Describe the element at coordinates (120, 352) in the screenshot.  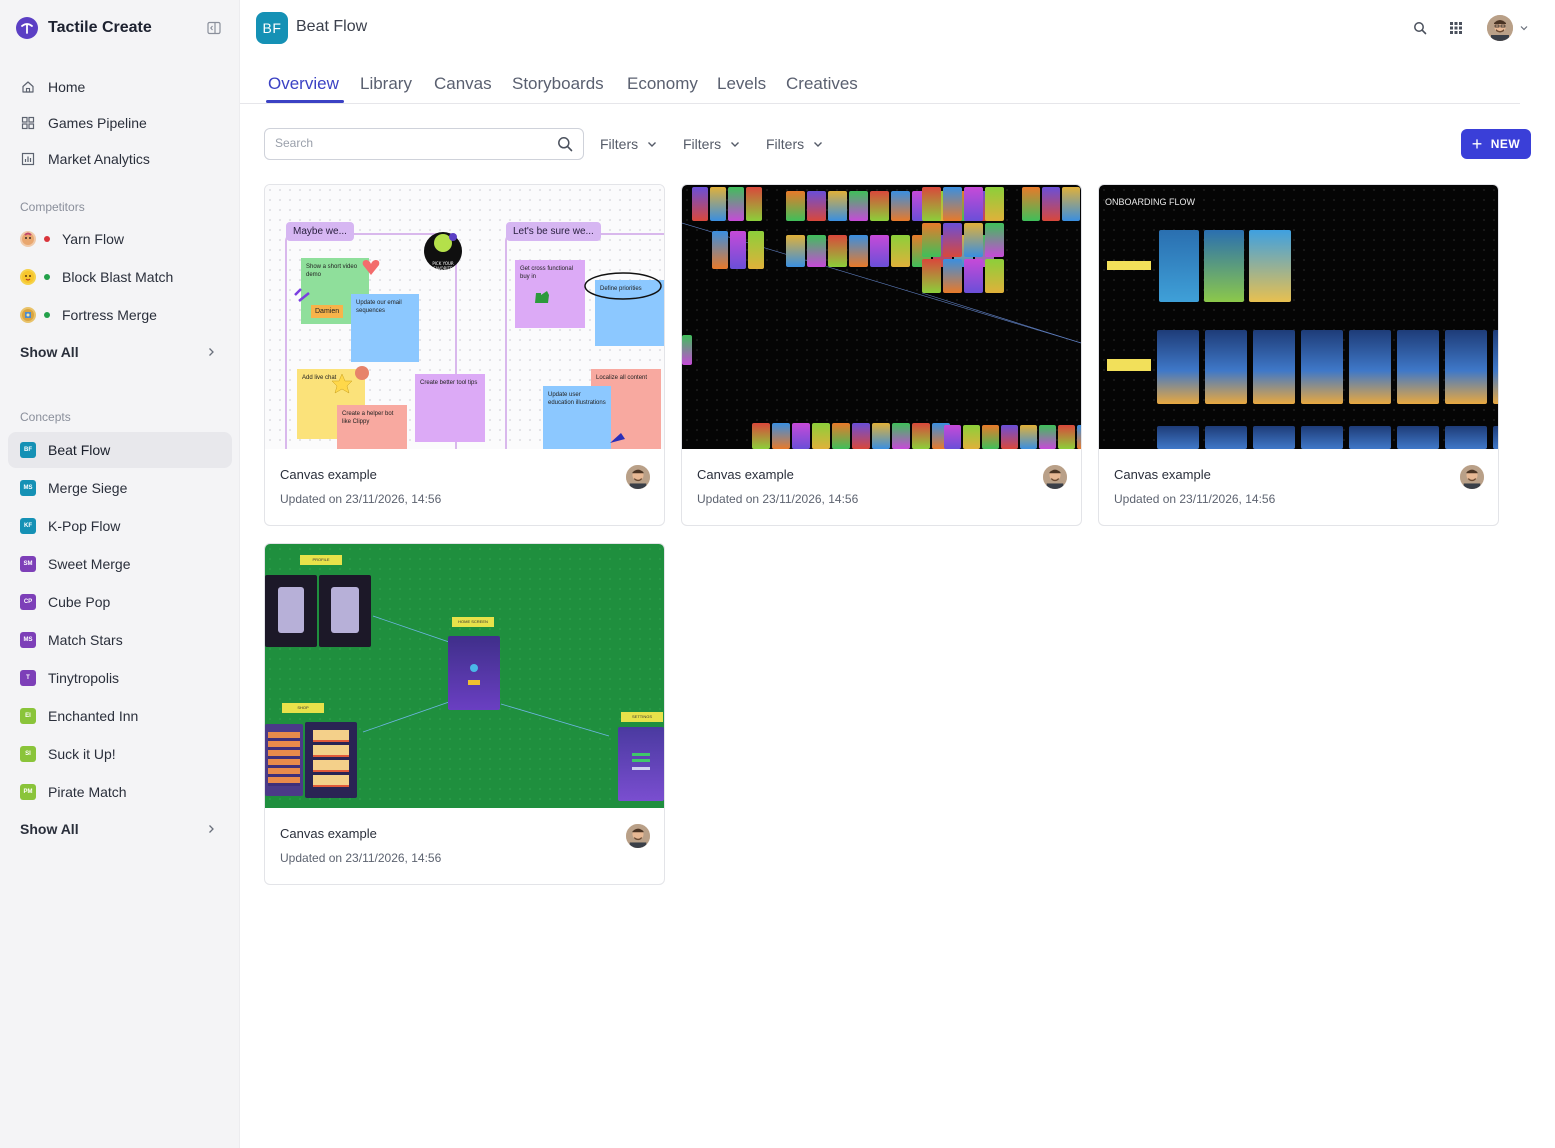
I see `competitors-show-all: Show All` at that location.